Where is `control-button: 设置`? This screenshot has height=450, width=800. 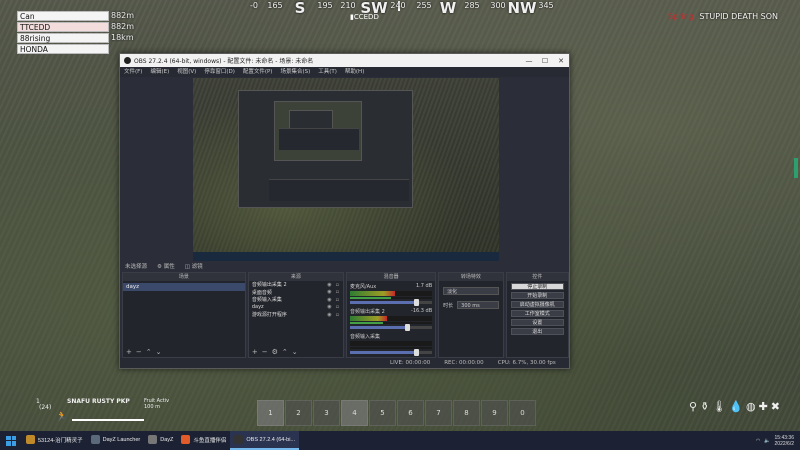 control-button: 设置 is located at coordinates (537, 322).